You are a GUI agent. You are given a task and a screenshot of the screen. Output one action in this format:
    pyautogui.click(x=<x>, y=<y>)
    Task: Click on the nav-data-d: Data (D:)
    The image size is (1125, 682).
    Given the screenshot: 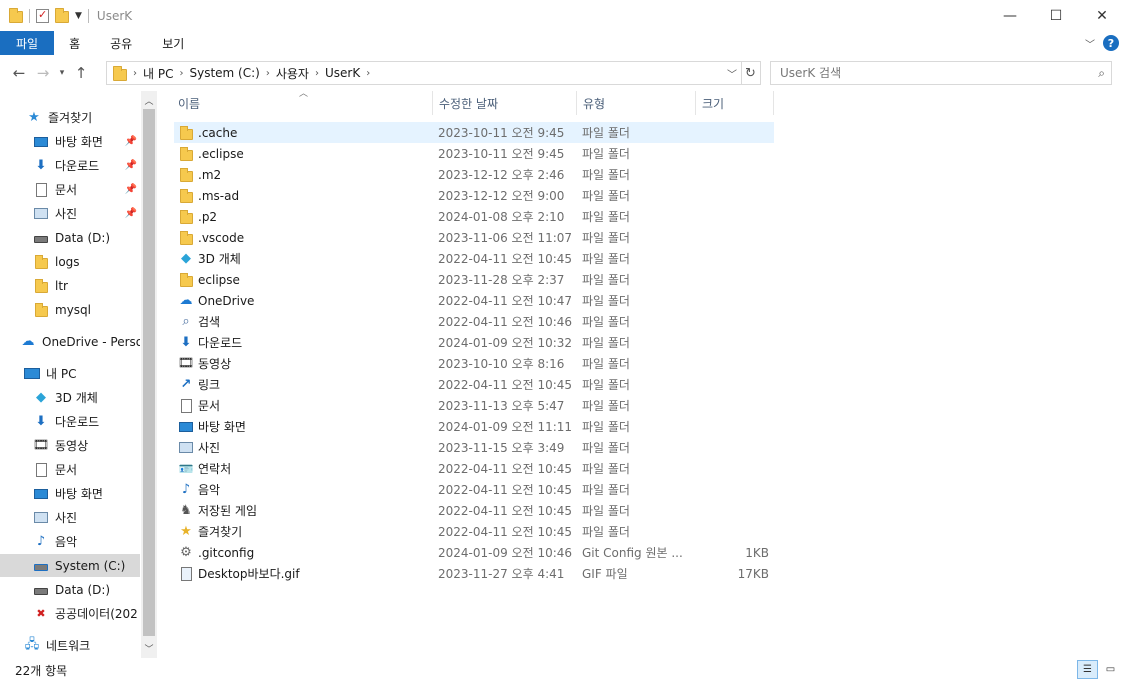 What is the action you would take?
    pyautogui.click(x=70, y=589)
    